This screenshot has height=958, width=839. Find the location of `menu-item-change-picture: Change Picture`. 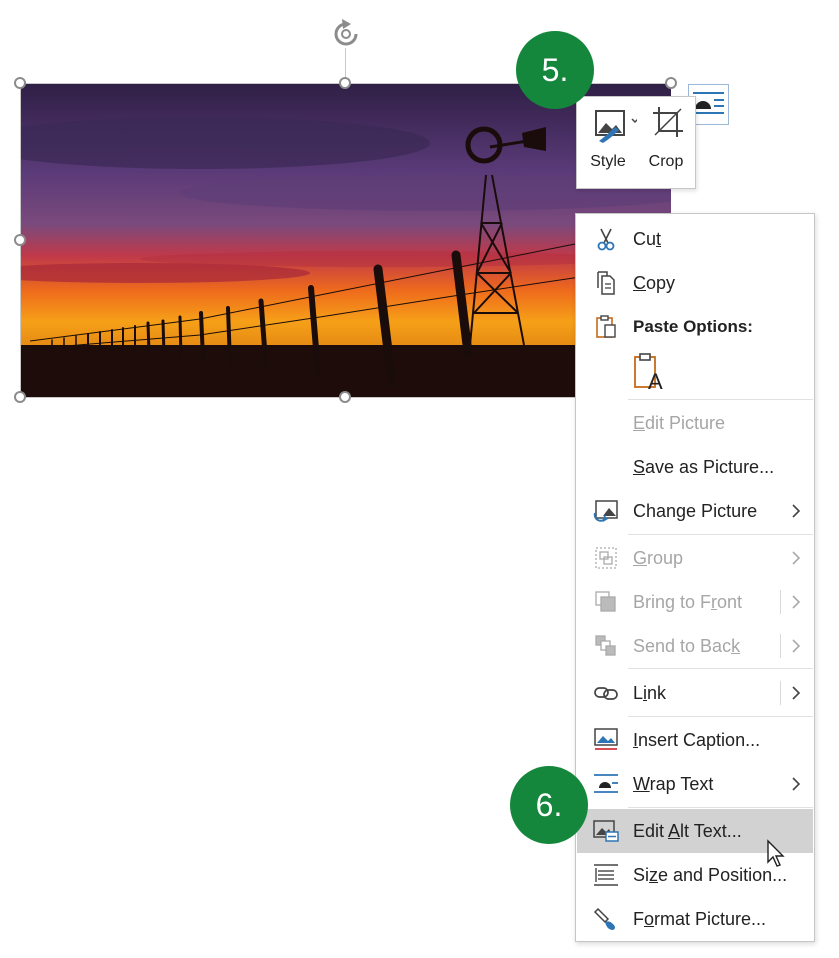

menu-item-change-picture: Change Picture is located at coordinates (695, 511).